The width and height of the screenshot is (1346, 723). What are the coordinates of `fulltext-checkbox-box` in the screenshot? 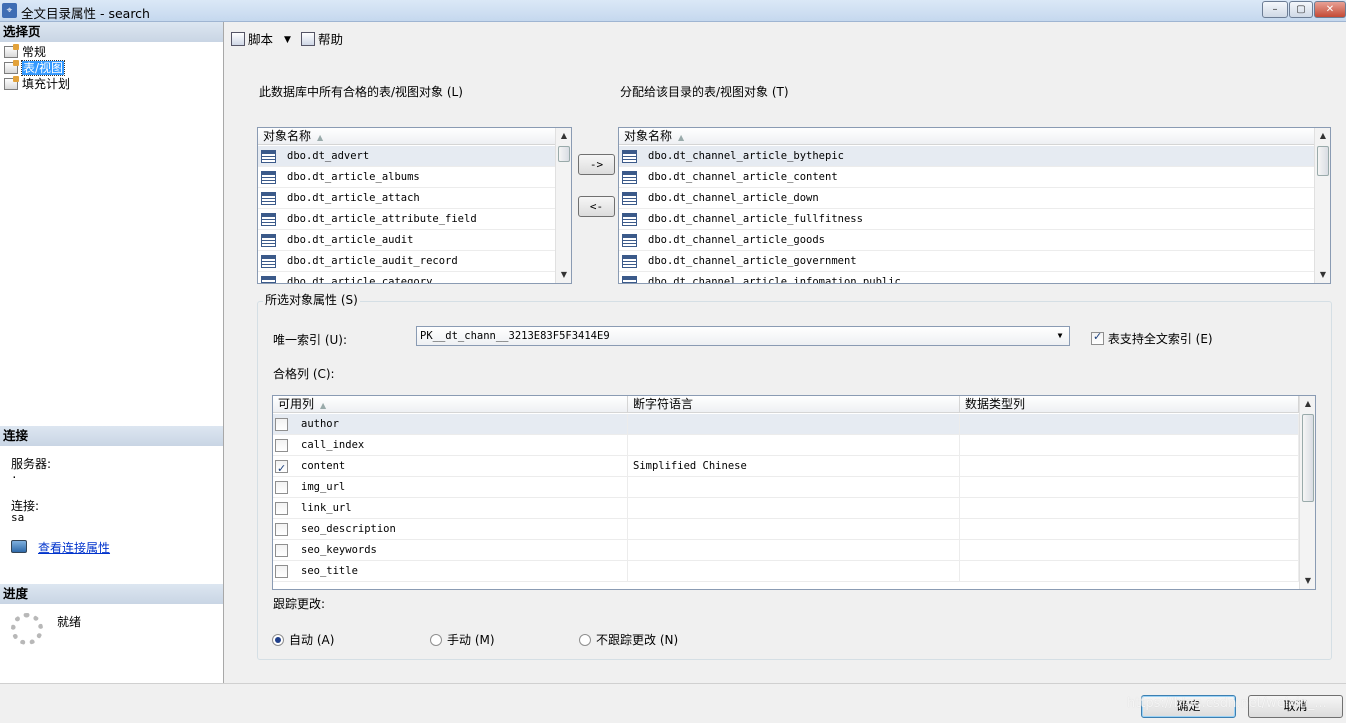 It's located at (1097, 337).